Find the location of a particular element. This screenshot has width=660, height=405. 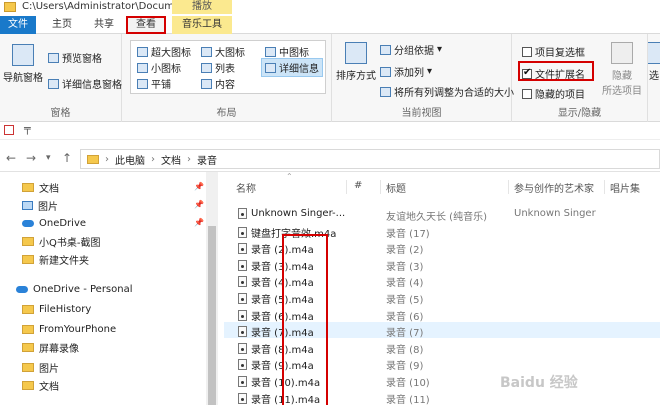

file-title-cell: 录音 (3) is located at coordinates (405, 267).